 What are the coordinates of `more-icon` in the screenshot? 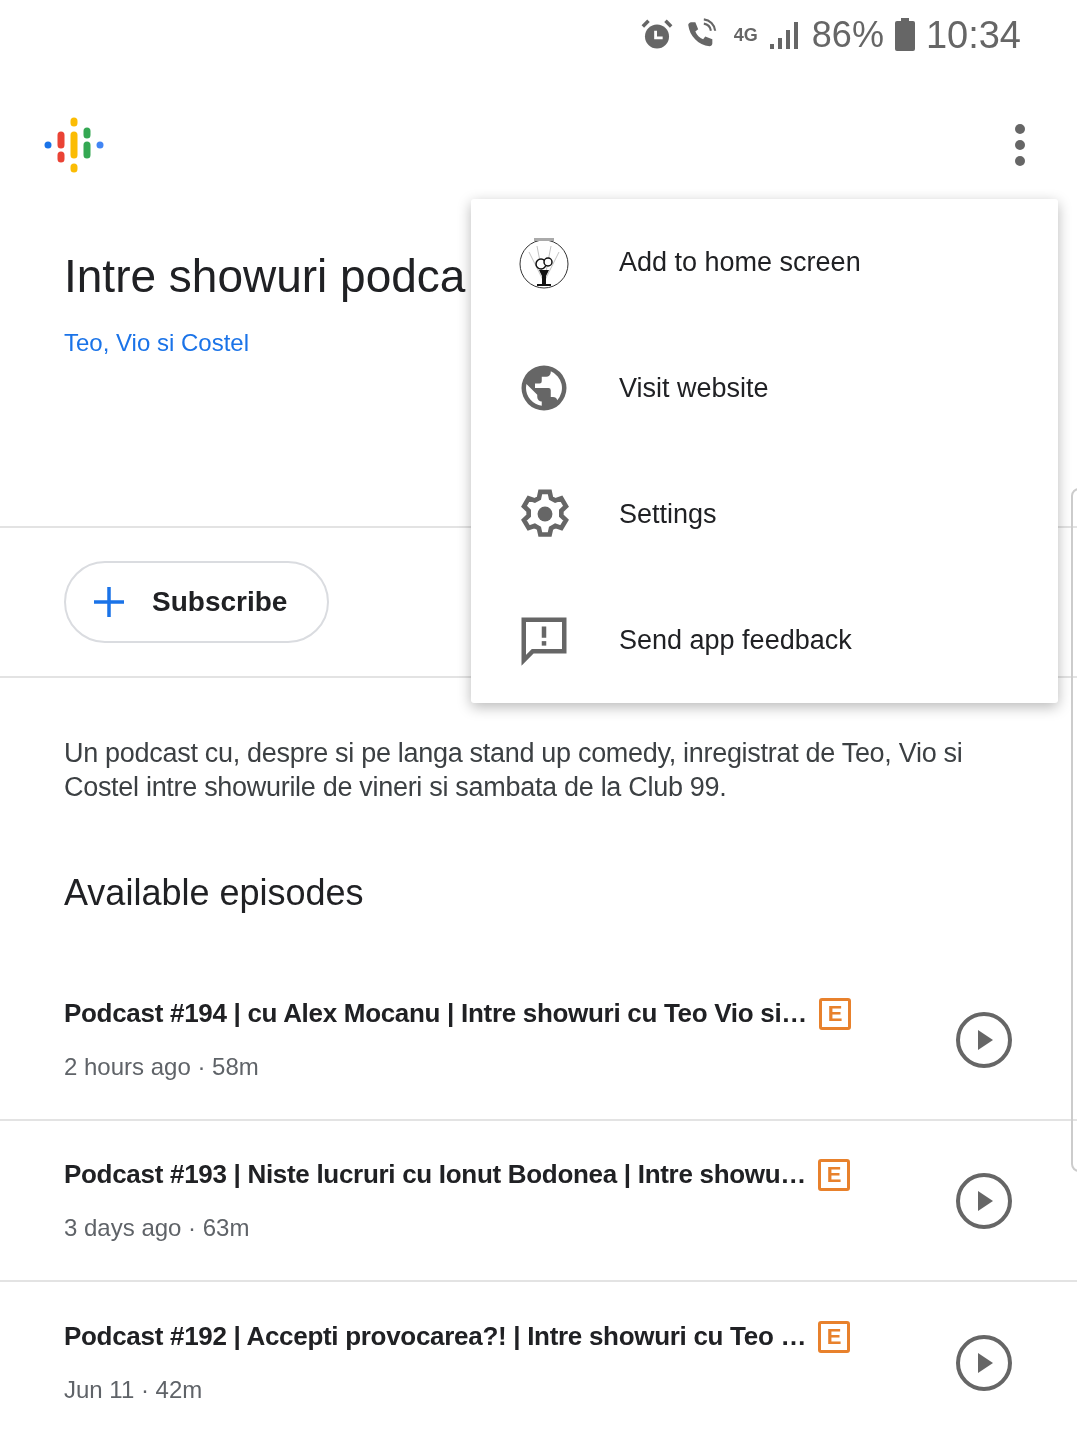 It's located at (1020, 145).